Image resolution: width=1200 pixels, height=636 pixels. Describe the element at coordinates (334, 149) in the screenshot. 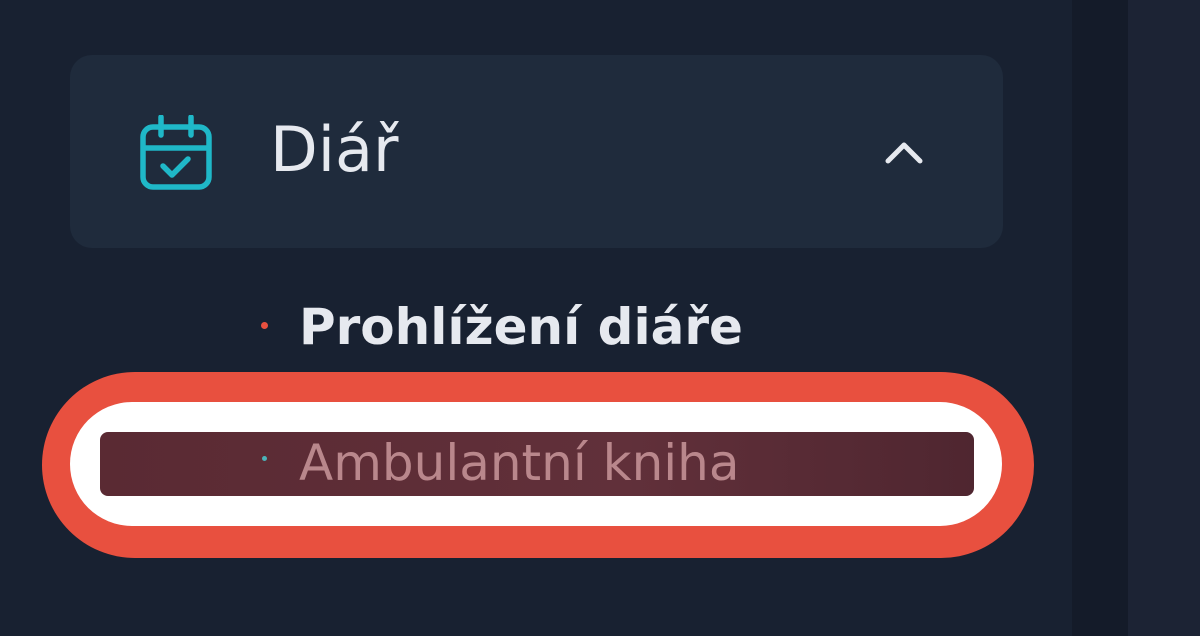

I see `sidebar-group-label: Diář` at that location.